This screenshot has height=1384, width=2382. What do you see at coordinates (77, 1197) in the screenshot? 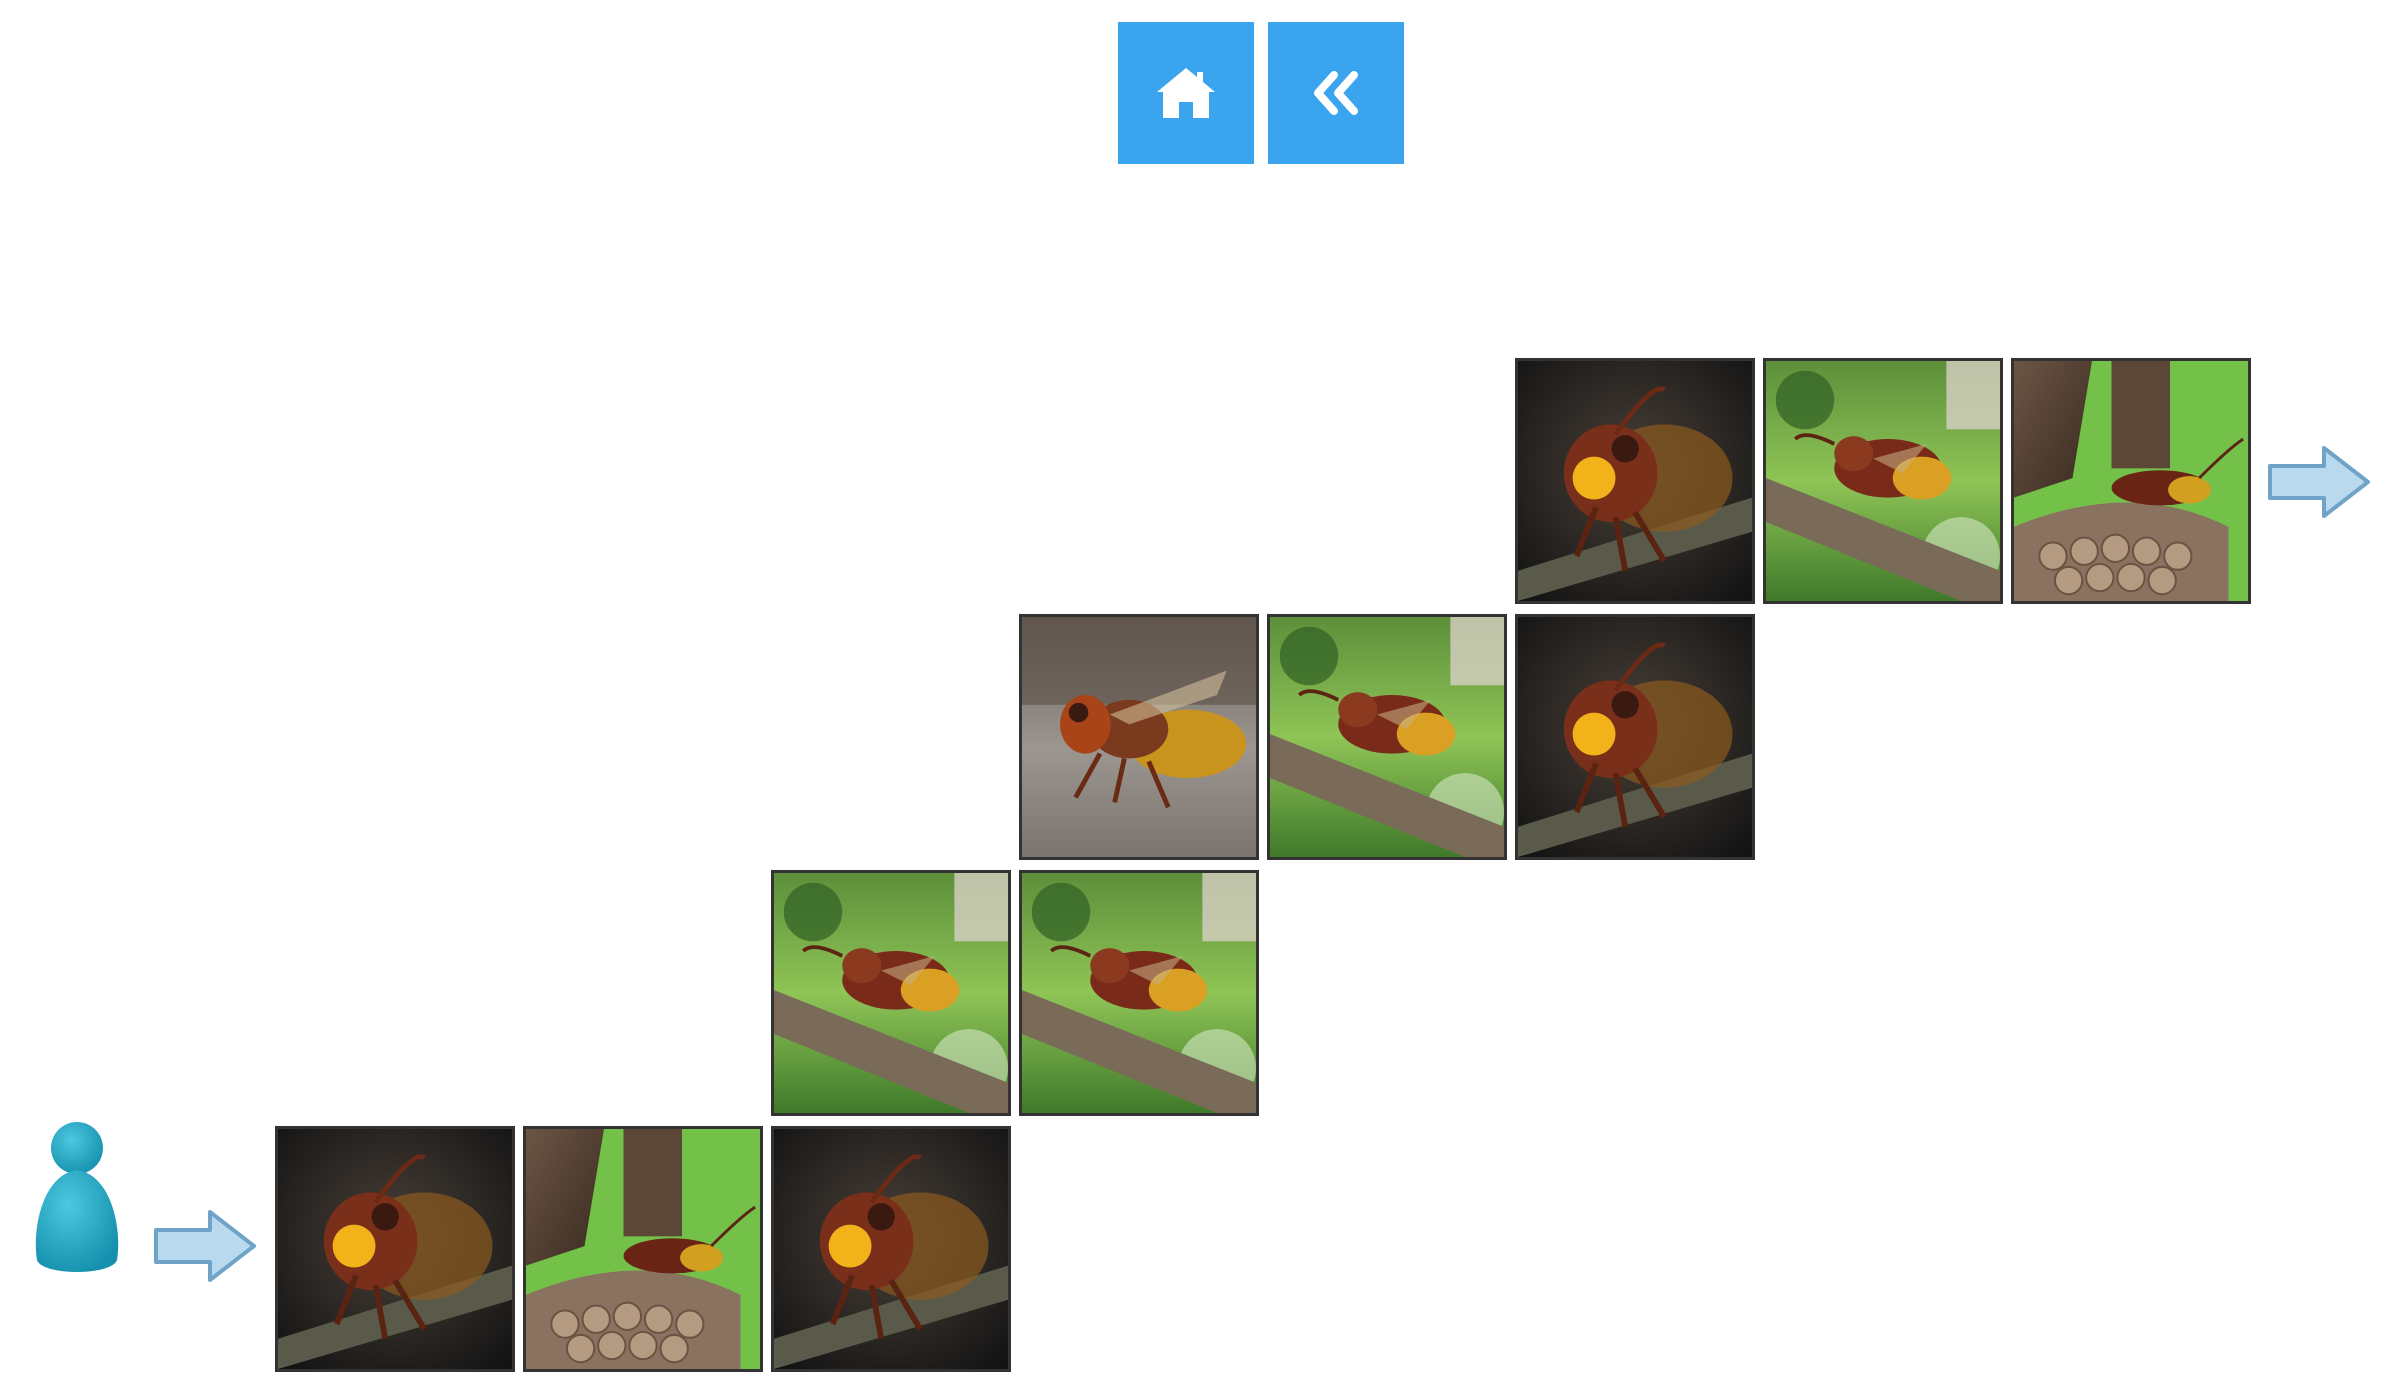
I see `player-pawn-icon` at bounding box center [77, 1197].